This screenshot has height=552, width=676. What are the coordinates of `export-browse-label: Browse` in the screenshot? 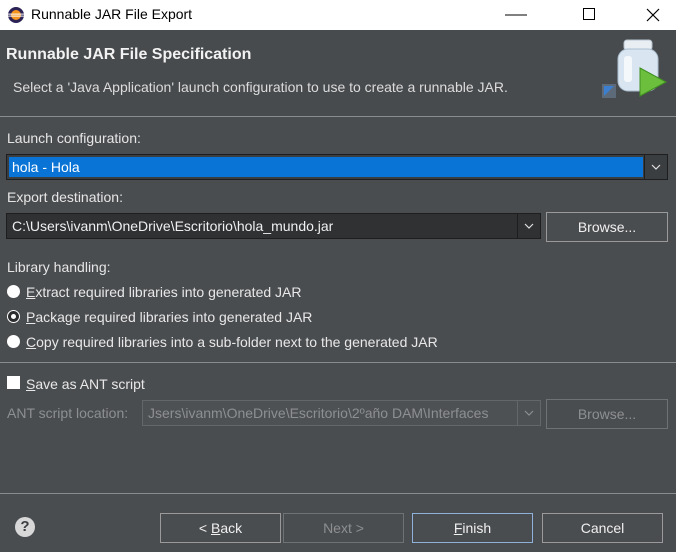 It's located at (601, 227).